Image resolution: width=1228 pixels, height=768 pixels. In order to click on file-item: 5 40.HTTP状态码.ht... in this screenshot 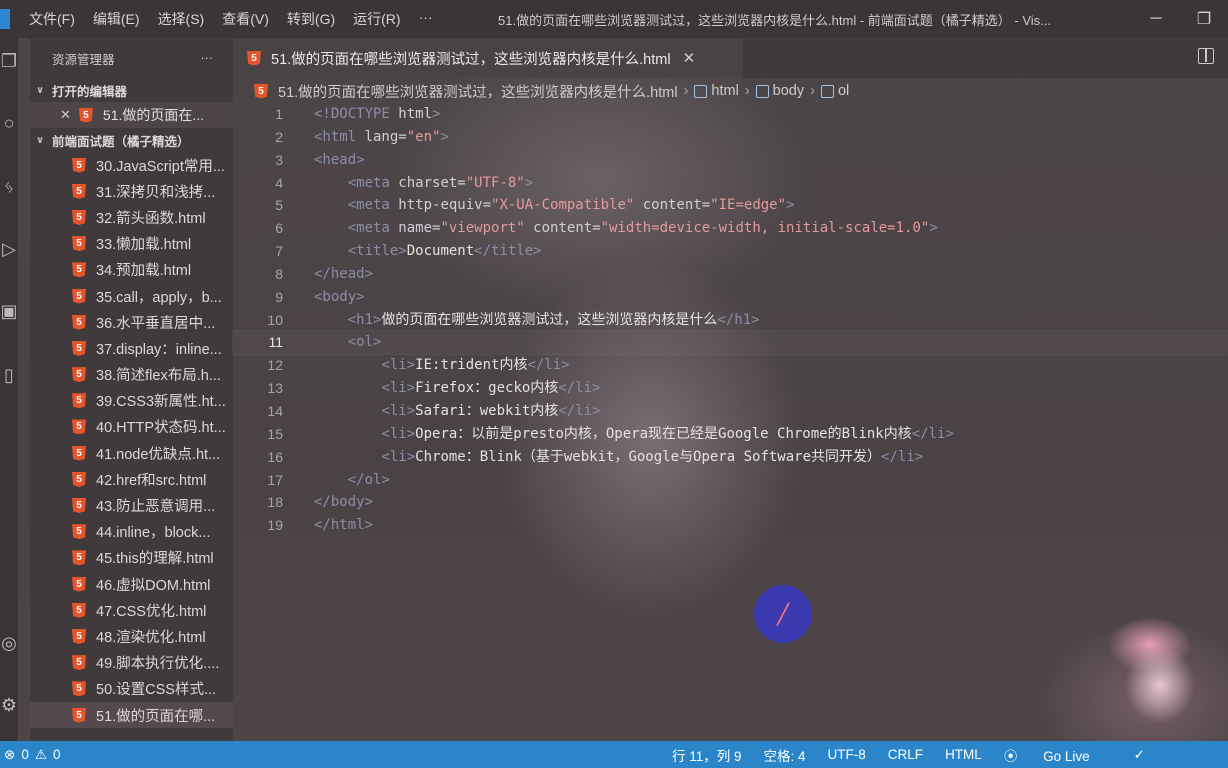, I will do `click(131, 427)`.